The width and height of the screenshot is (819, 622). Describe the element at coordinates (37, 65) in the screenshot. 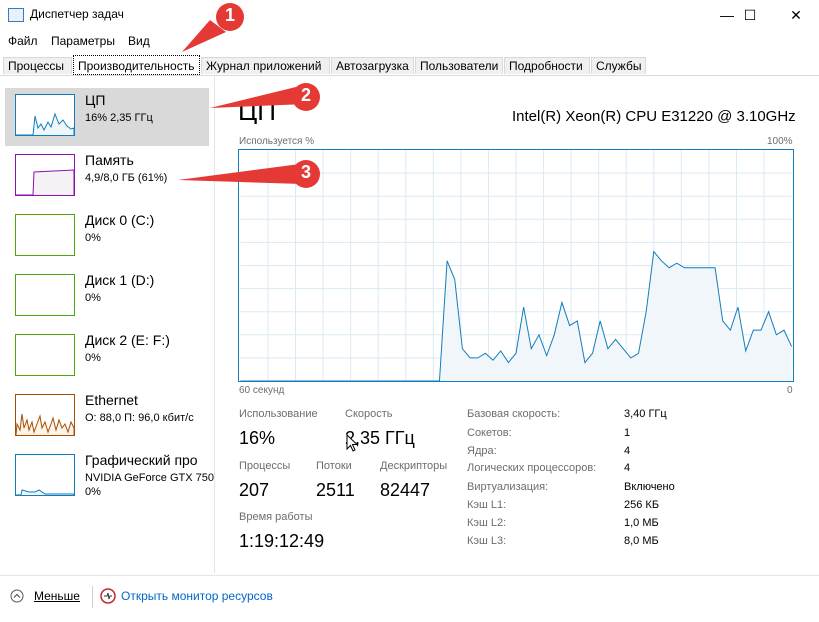

I see `tab-processes: Процессы` at that location.